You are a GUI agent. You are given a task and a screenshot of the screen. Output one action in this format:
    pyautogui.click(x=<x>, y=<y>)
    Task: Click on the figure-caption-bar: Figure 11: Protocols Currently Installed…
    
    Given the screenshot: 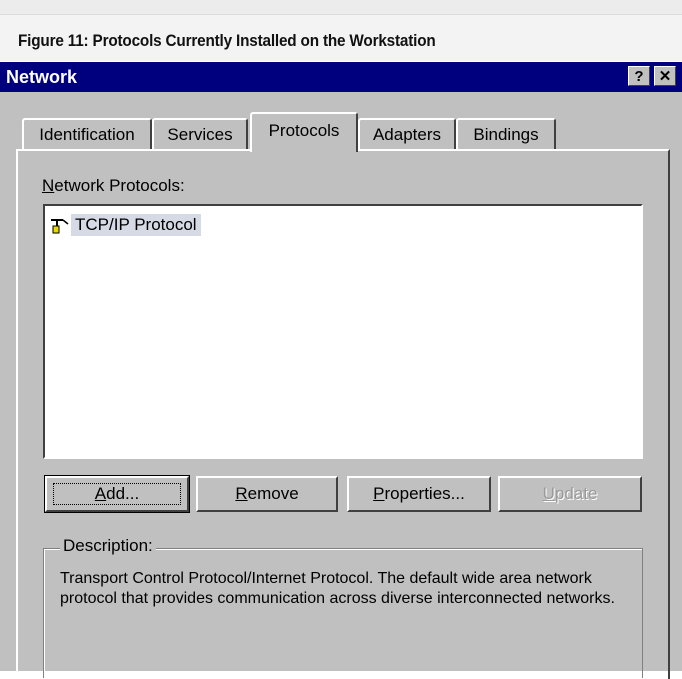 What is the action you would take?
    pyautogui.click(x=341, y=37)
    